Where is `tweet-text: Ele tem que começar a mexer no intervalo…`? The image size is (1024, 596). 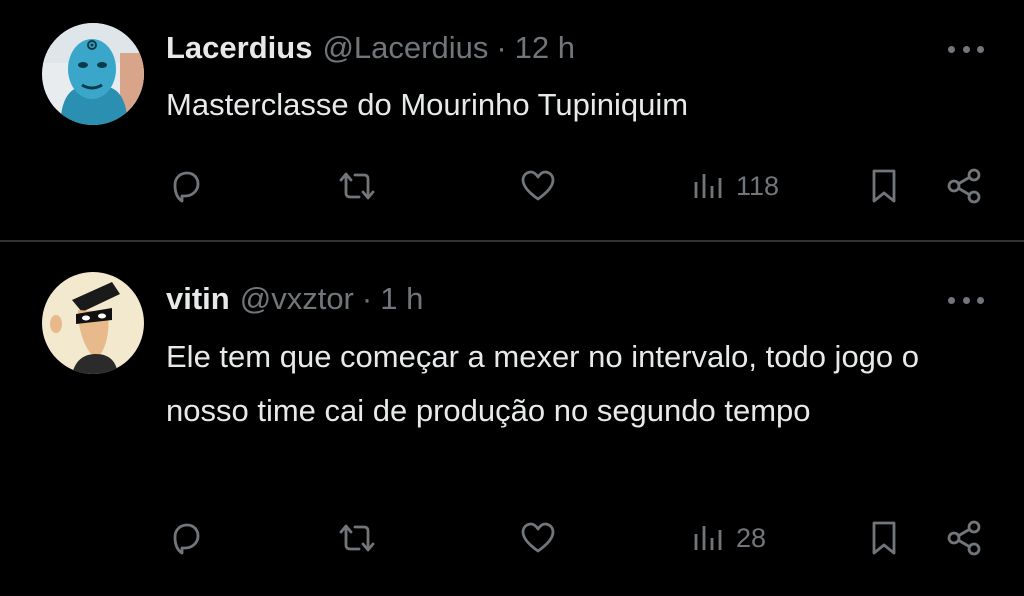
tweet-text: Ele tem que começar a mexer no intervalo… is located at coordinates (543, 383).